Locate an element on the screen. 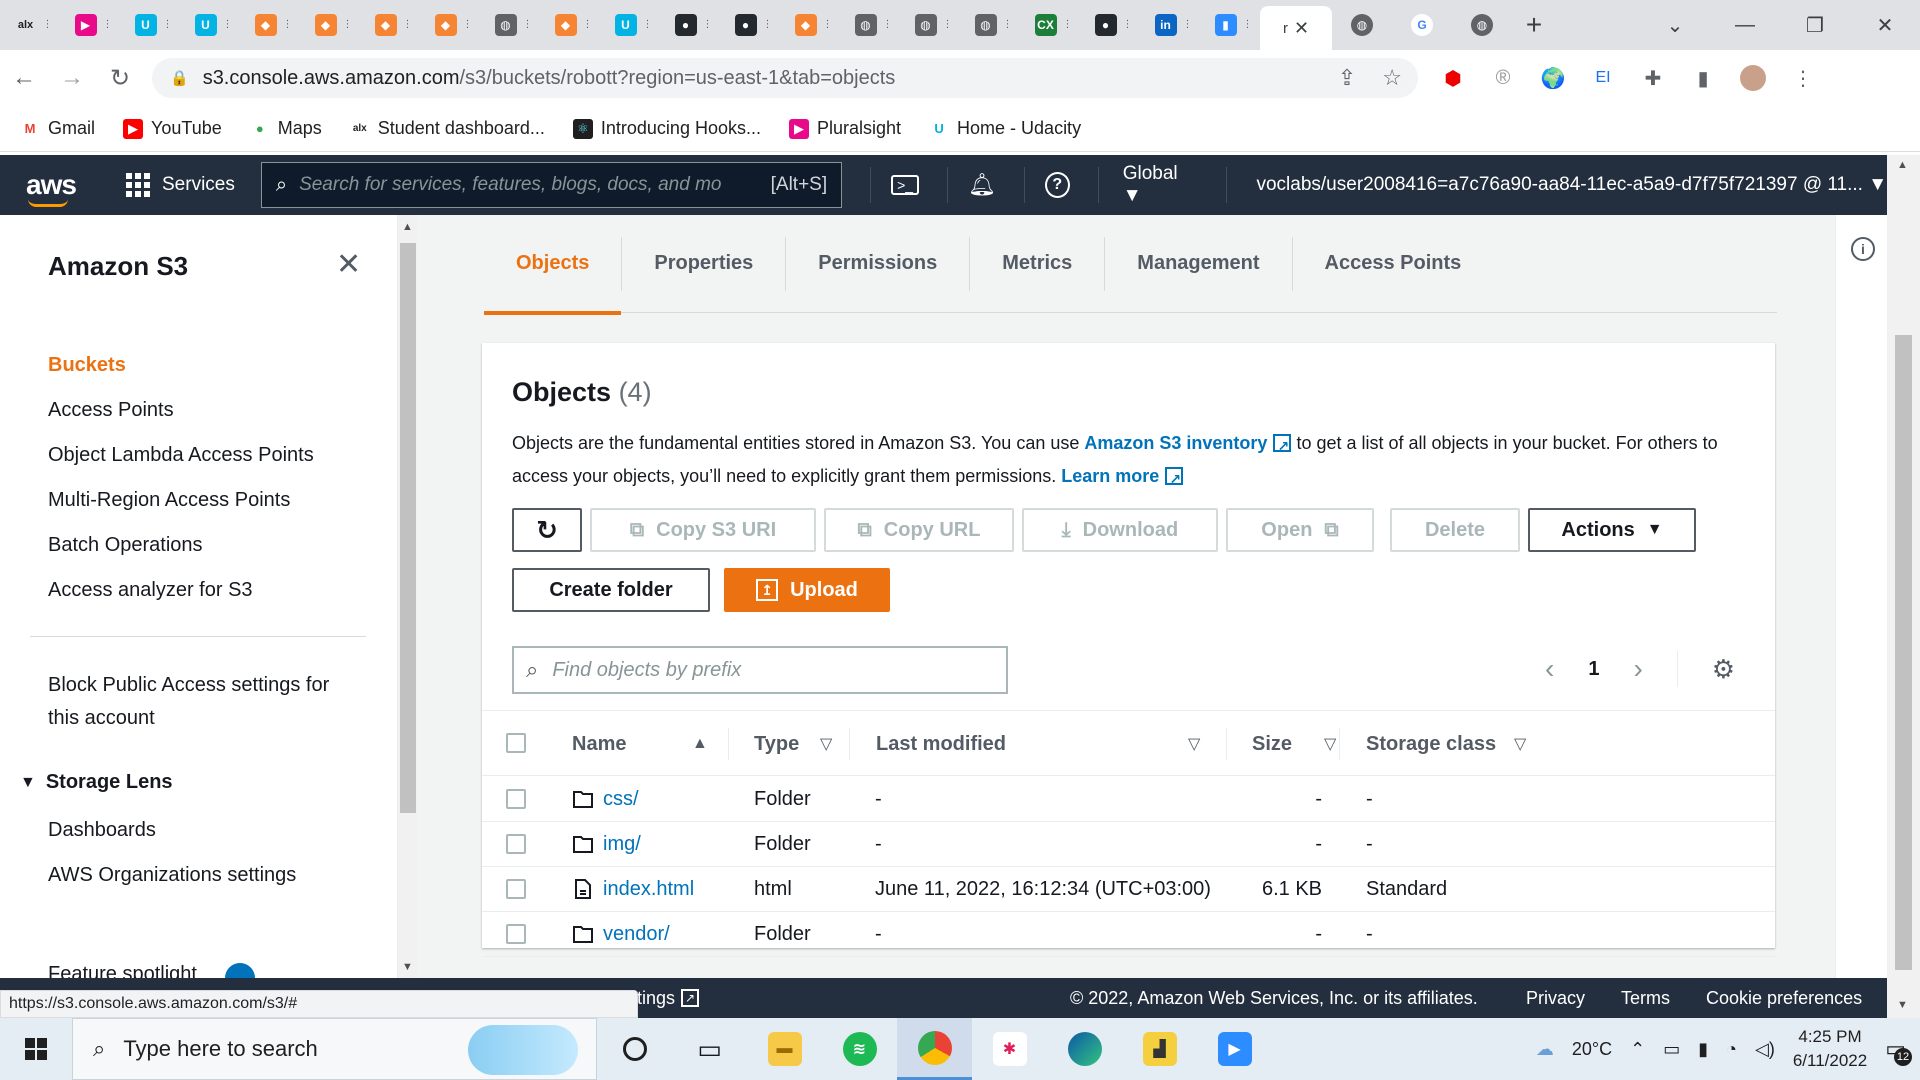 The width and height of the screenshot is (1920, 1080). sidebar-item-feature-spotlight: Feature spotlight is located at coordinates (122, 970).